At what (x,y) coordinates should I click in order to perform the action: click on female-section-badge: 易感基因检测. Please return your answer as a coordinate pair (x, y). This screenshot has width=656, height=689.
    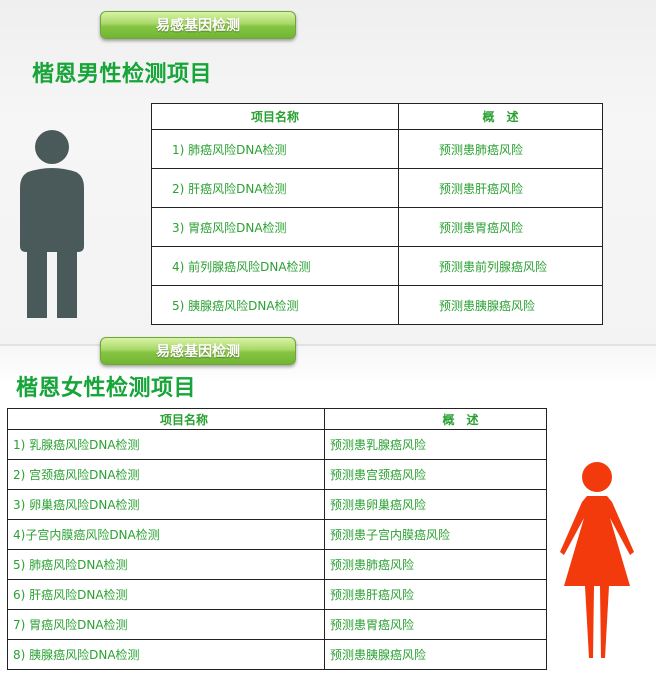
    Looking at the image, I should click on (198, 351).